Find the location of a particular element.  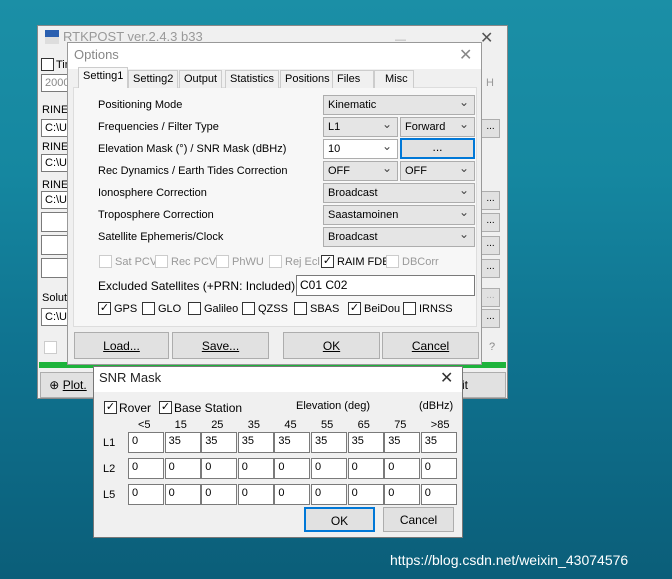

elevation-col-header: <5 is located at coordinates (144, 425).